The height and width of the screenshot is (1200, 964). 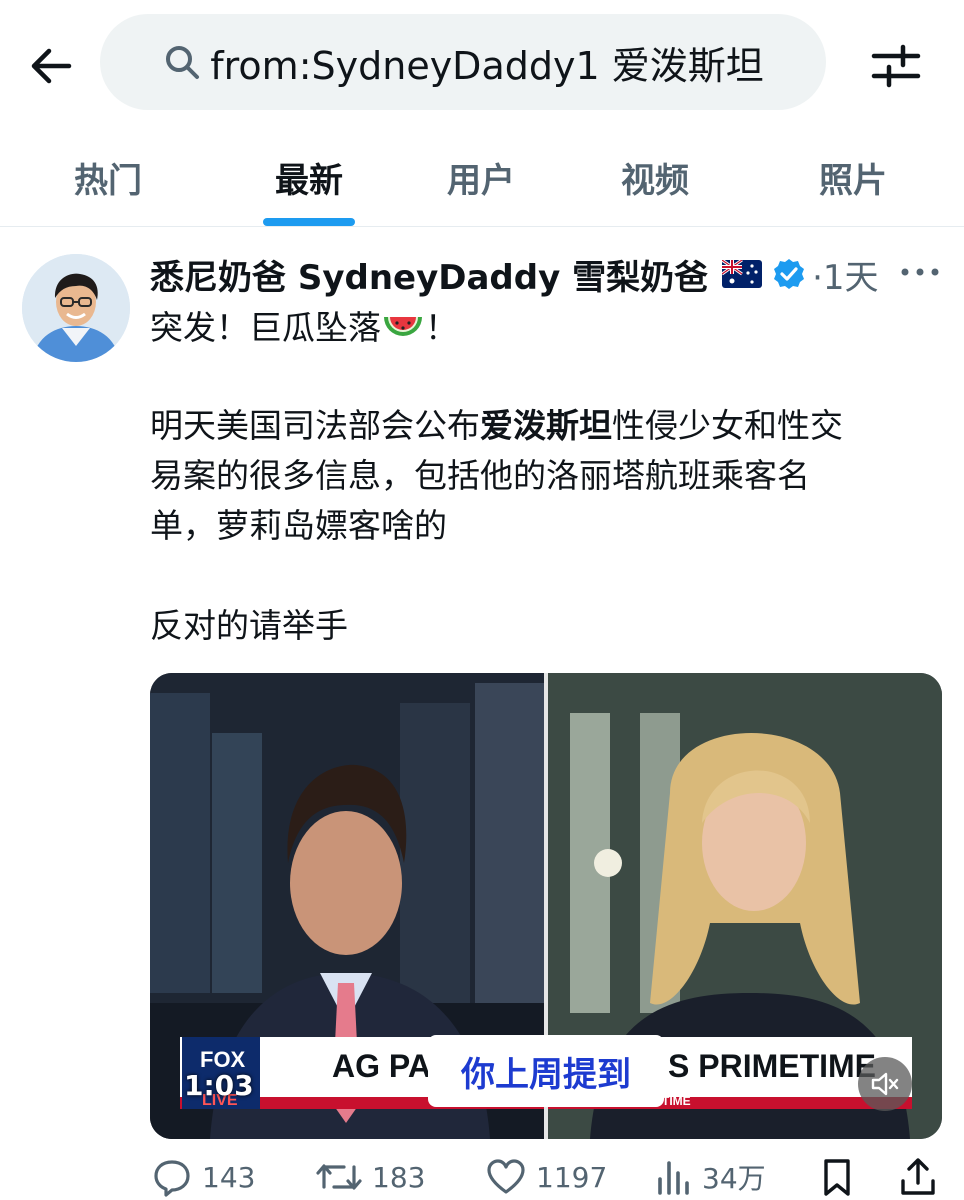 What do you see at coordinates (381, 1066) in the screenshot?
I see `banner-left-text: AG PA` at bounding box center [381, 1066].